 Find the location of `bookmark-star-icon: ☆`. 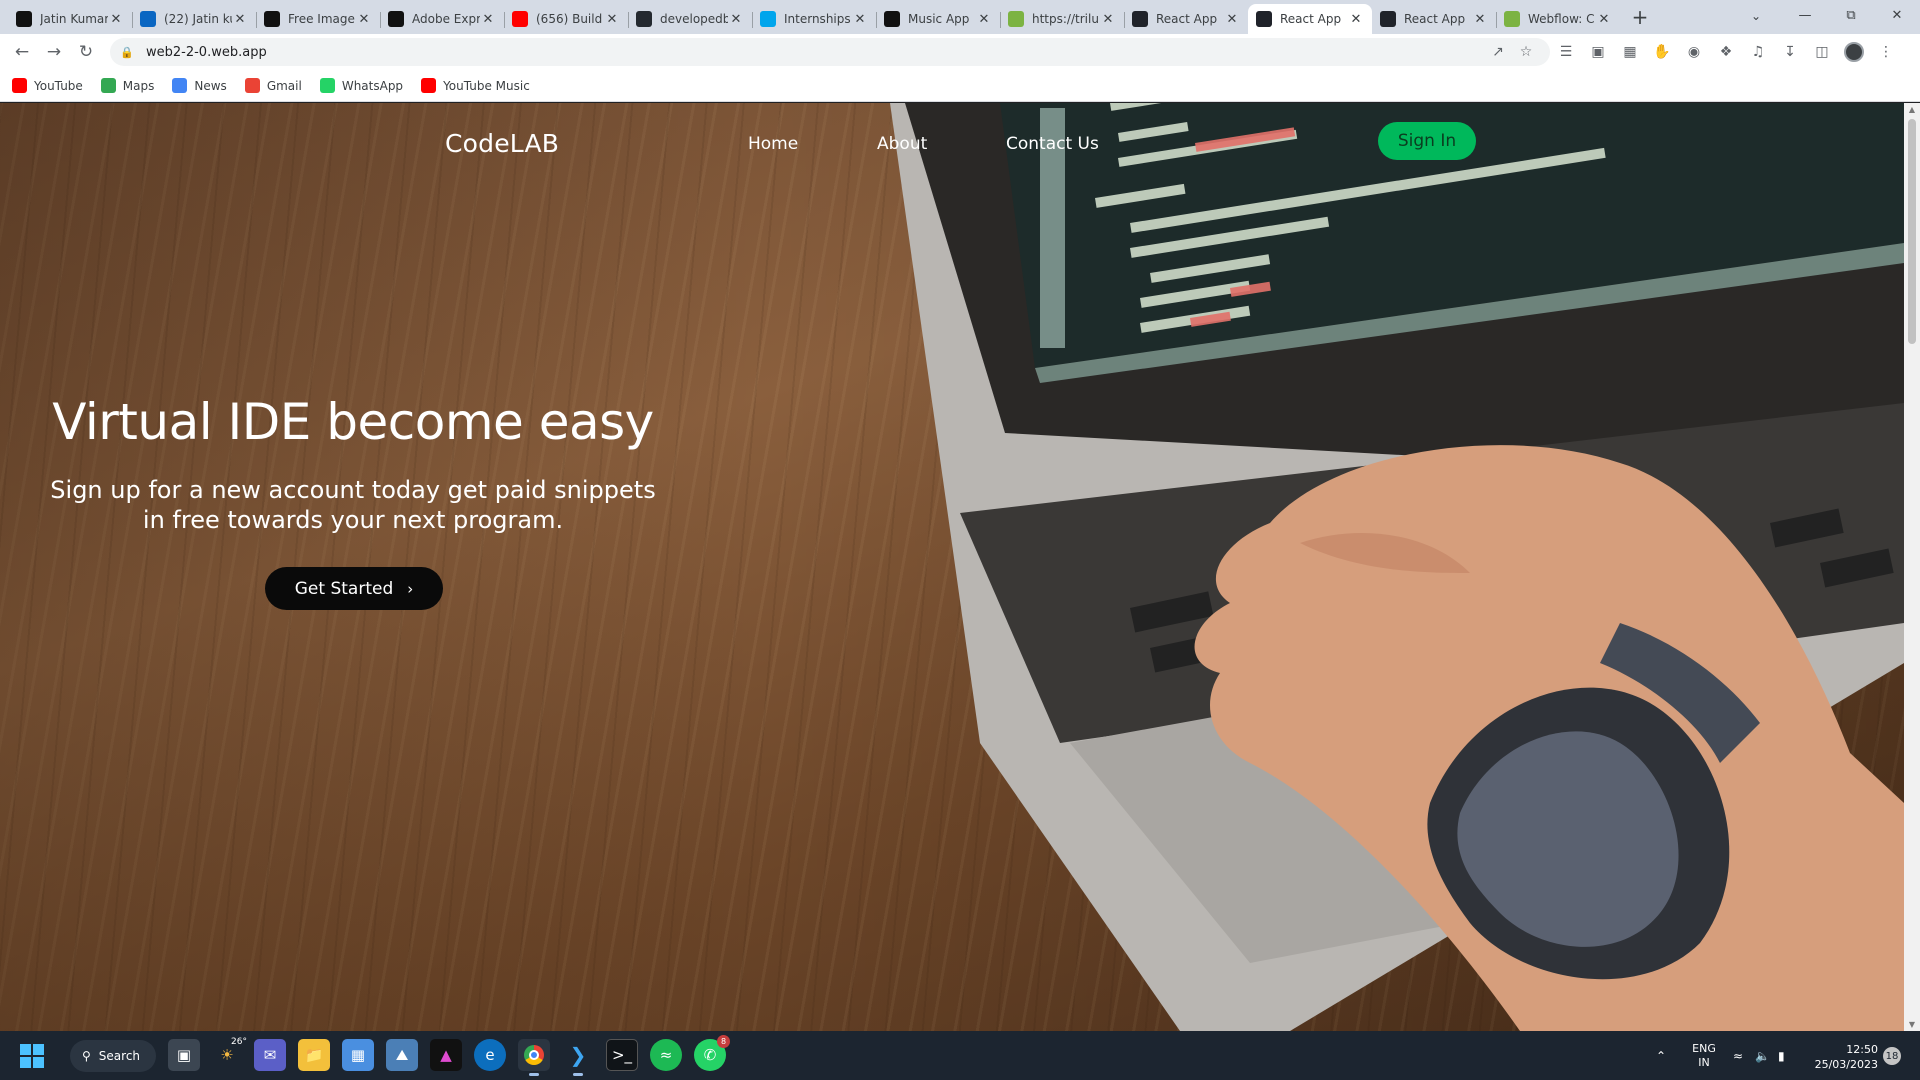

bookmark-star-icon: ☆ is located at coordinates (1526, 52).